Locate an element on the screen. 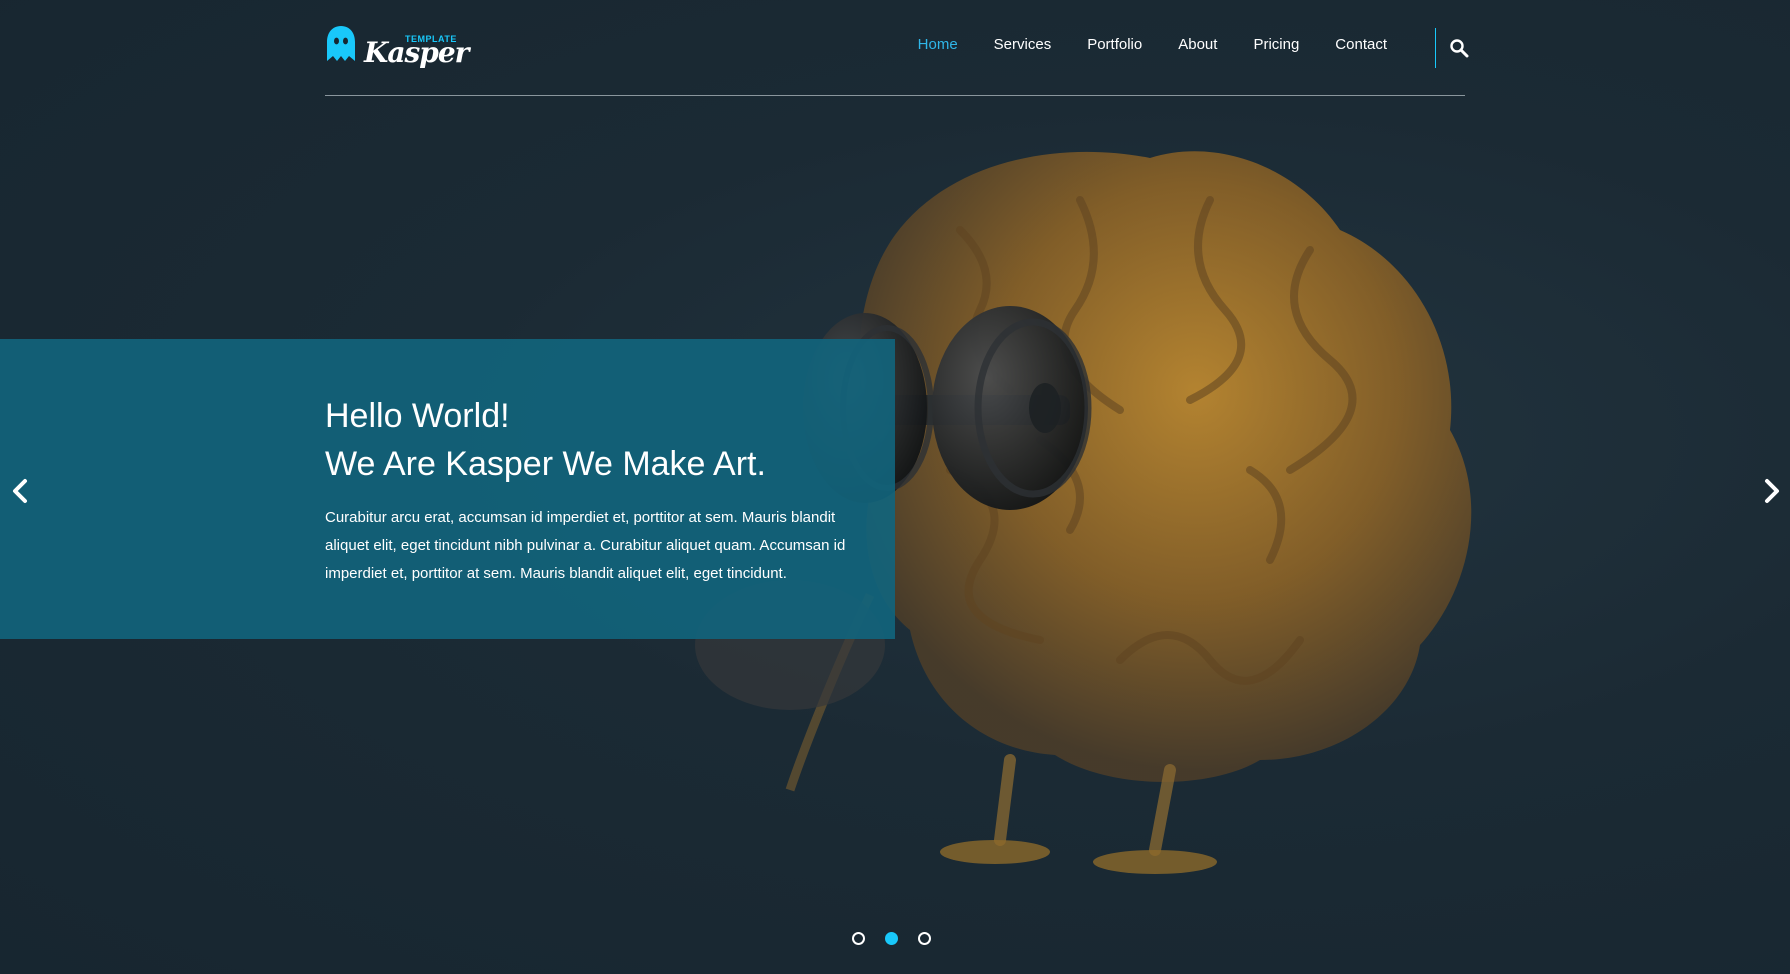 Image resolution: width=1790 pixels, height=974 pixels. hero-title-line-1: Hello World! is located at coordinates (417, 416).